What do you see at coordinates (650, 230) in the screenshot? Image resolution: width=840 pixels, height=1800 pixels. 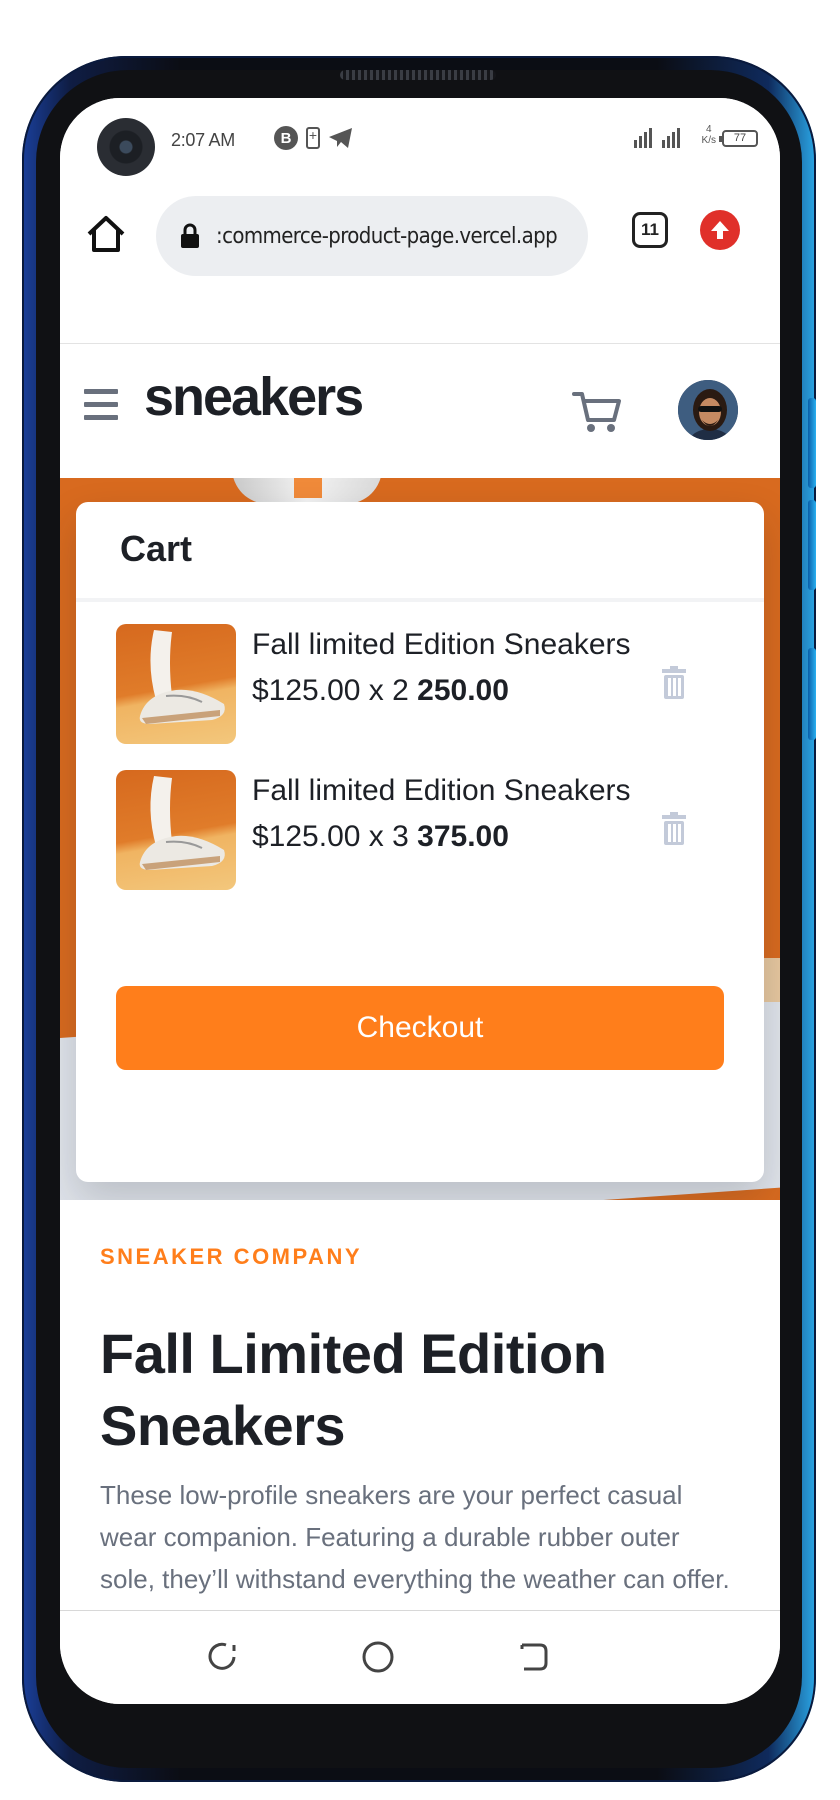 I see `tabs-count-button: 11` at bounding box center [650, 230].